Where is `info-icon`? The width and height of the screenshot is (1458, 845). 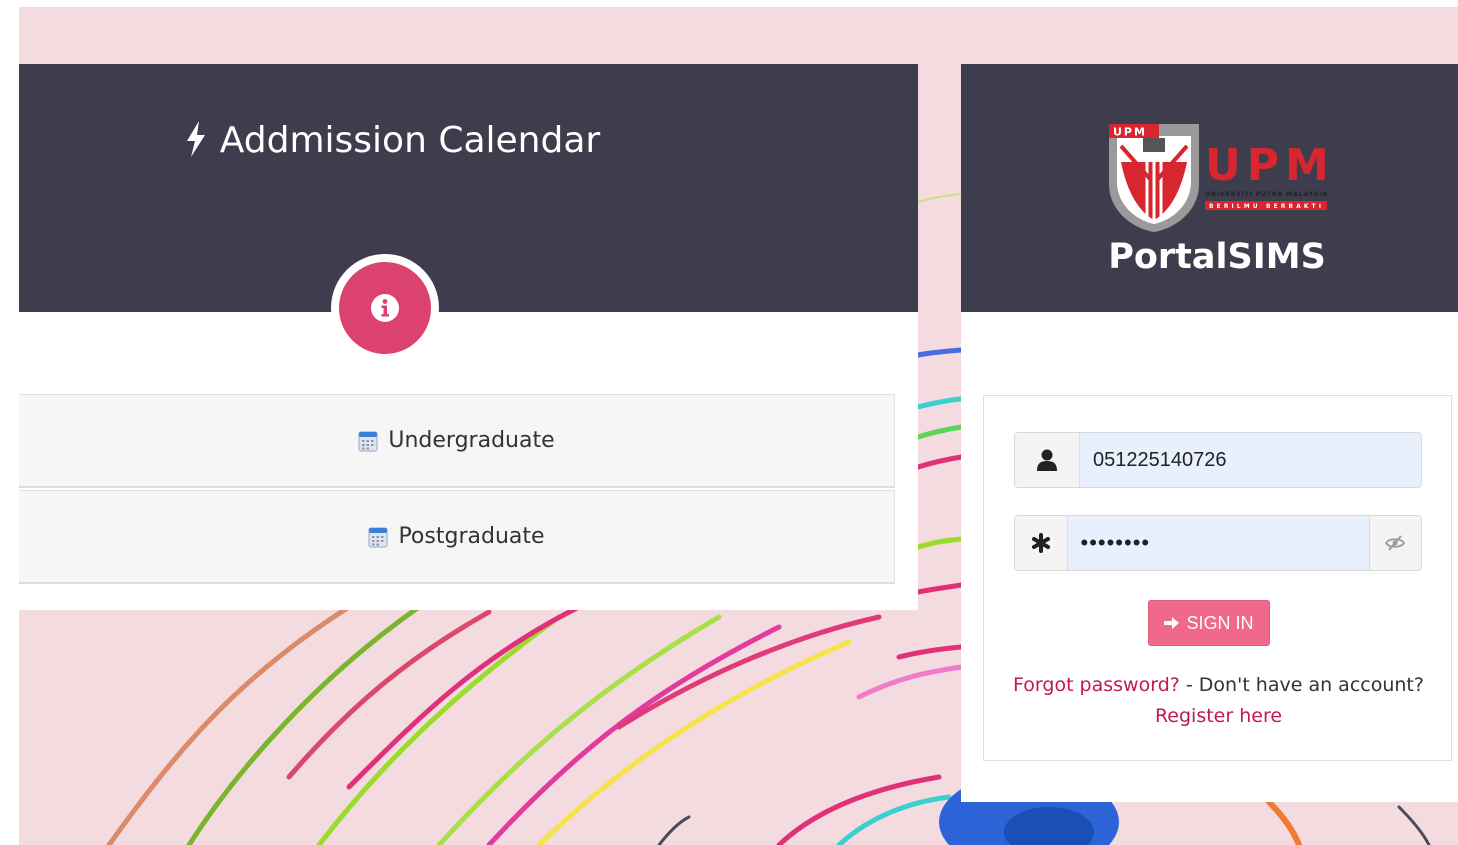 info-icon is located at coordinates (385, 308).